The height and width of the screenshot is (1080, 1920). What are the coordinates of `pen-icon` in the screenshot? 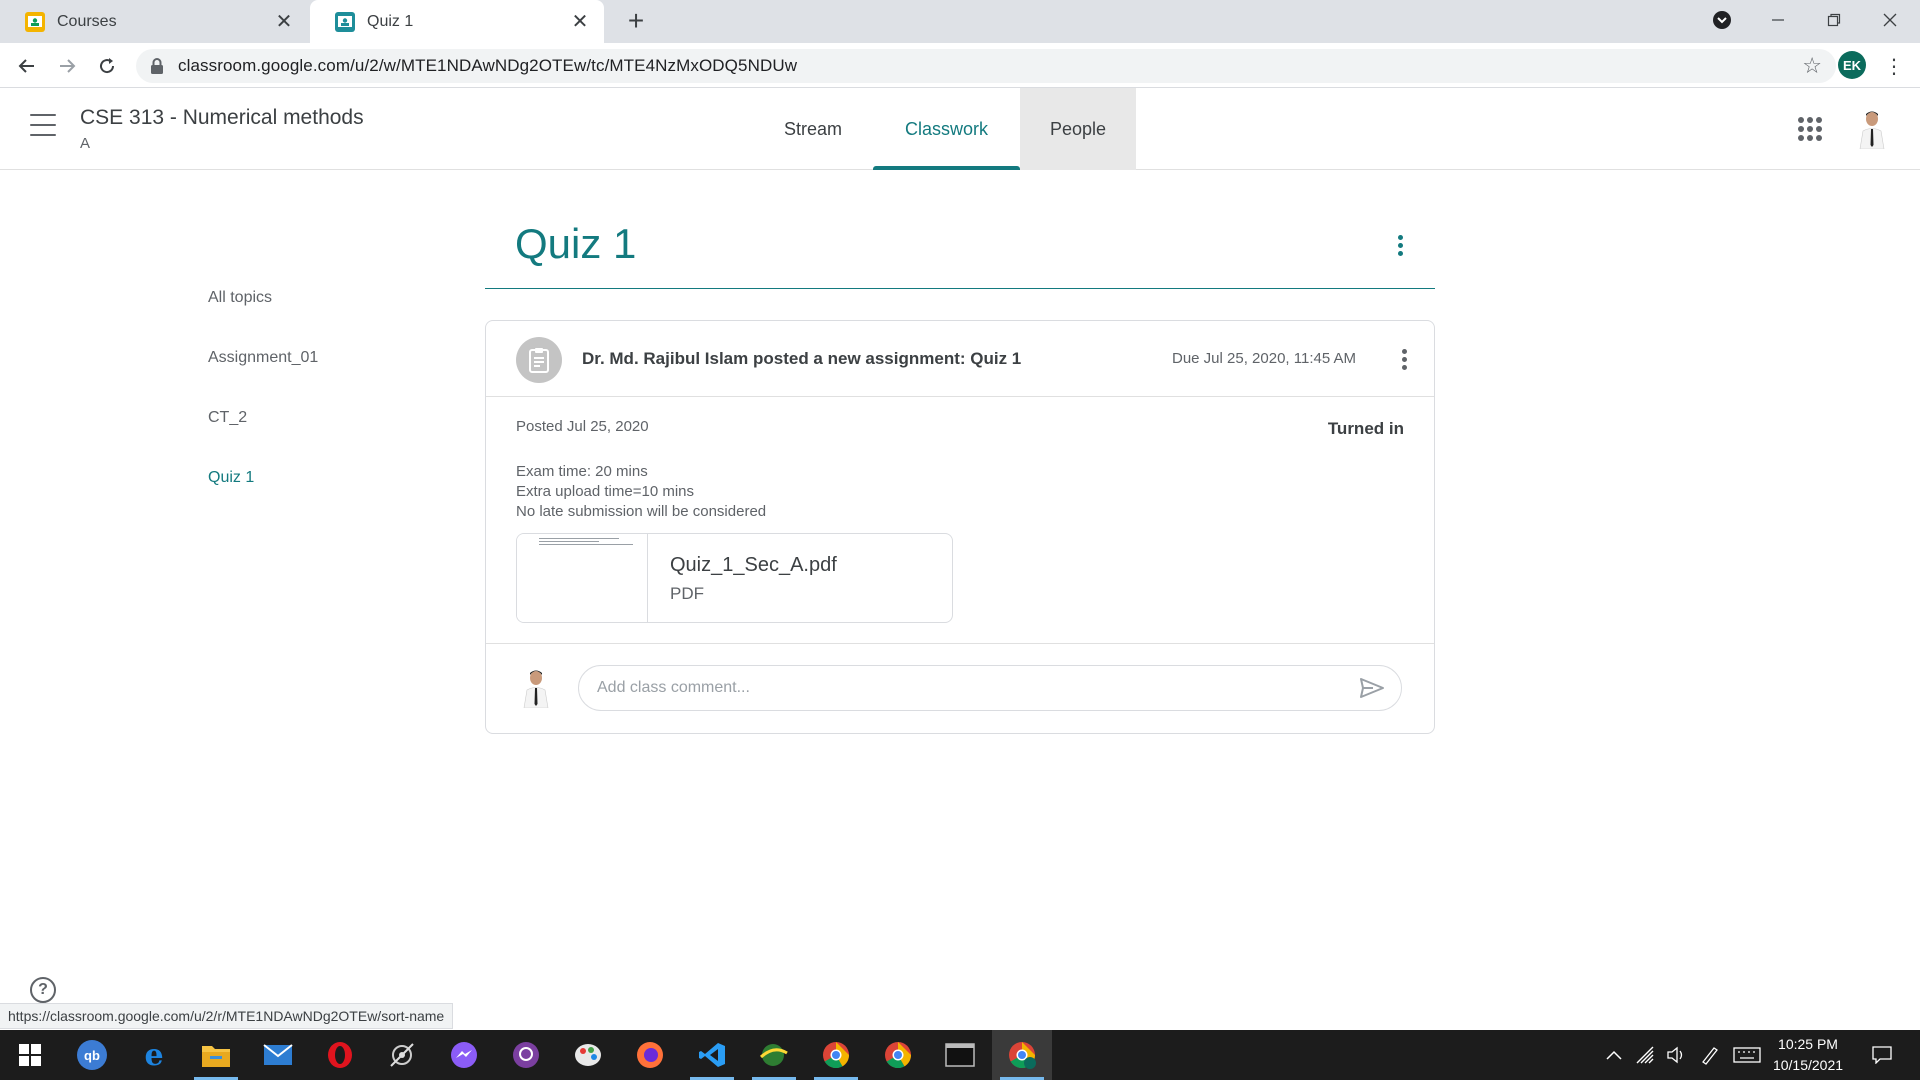 It's located at (1710, 1055).